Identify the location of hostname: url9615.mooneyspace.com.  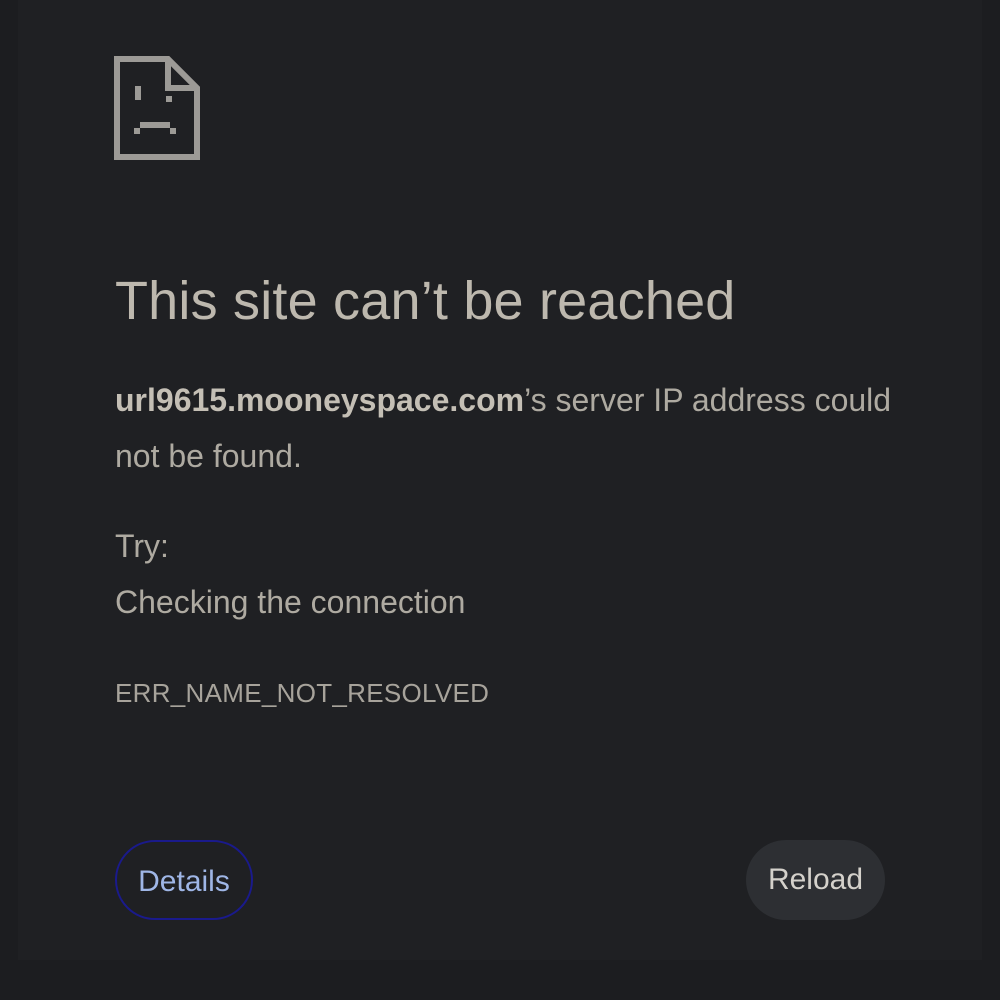
(320, 400).